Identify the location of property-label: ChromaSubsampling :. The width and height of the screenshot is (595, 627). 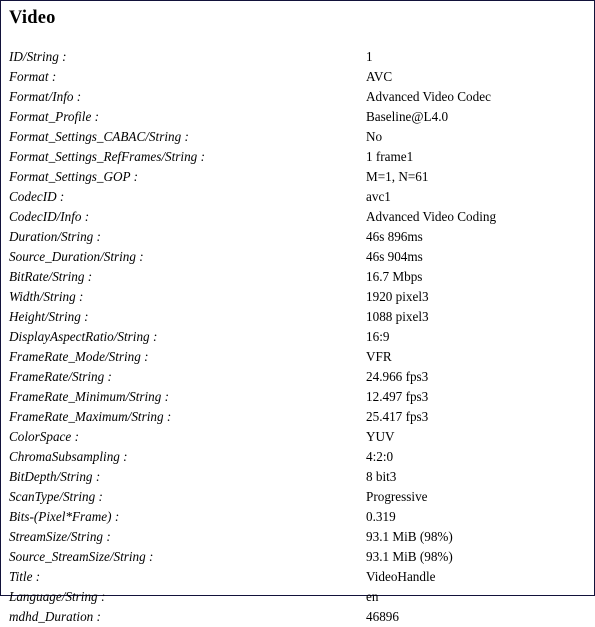
(68, 456).